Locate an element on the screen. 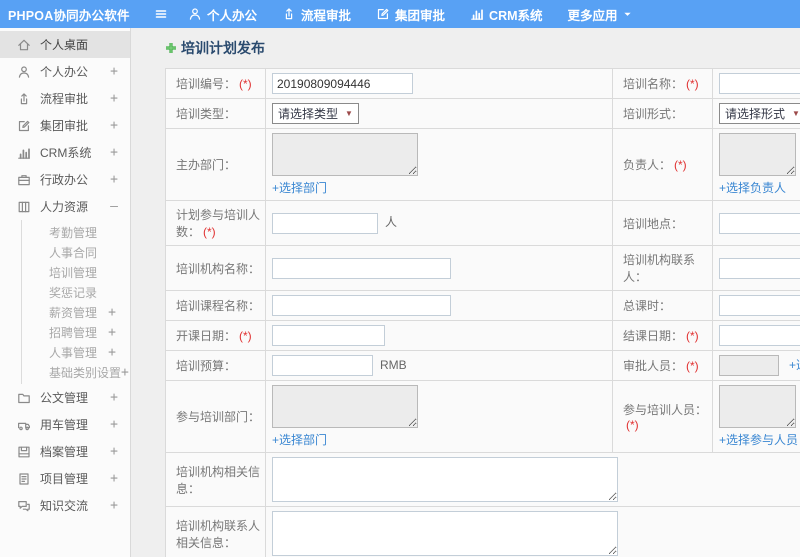  planned-participant-count-cell: 人 is located at coordinates (439, 223).